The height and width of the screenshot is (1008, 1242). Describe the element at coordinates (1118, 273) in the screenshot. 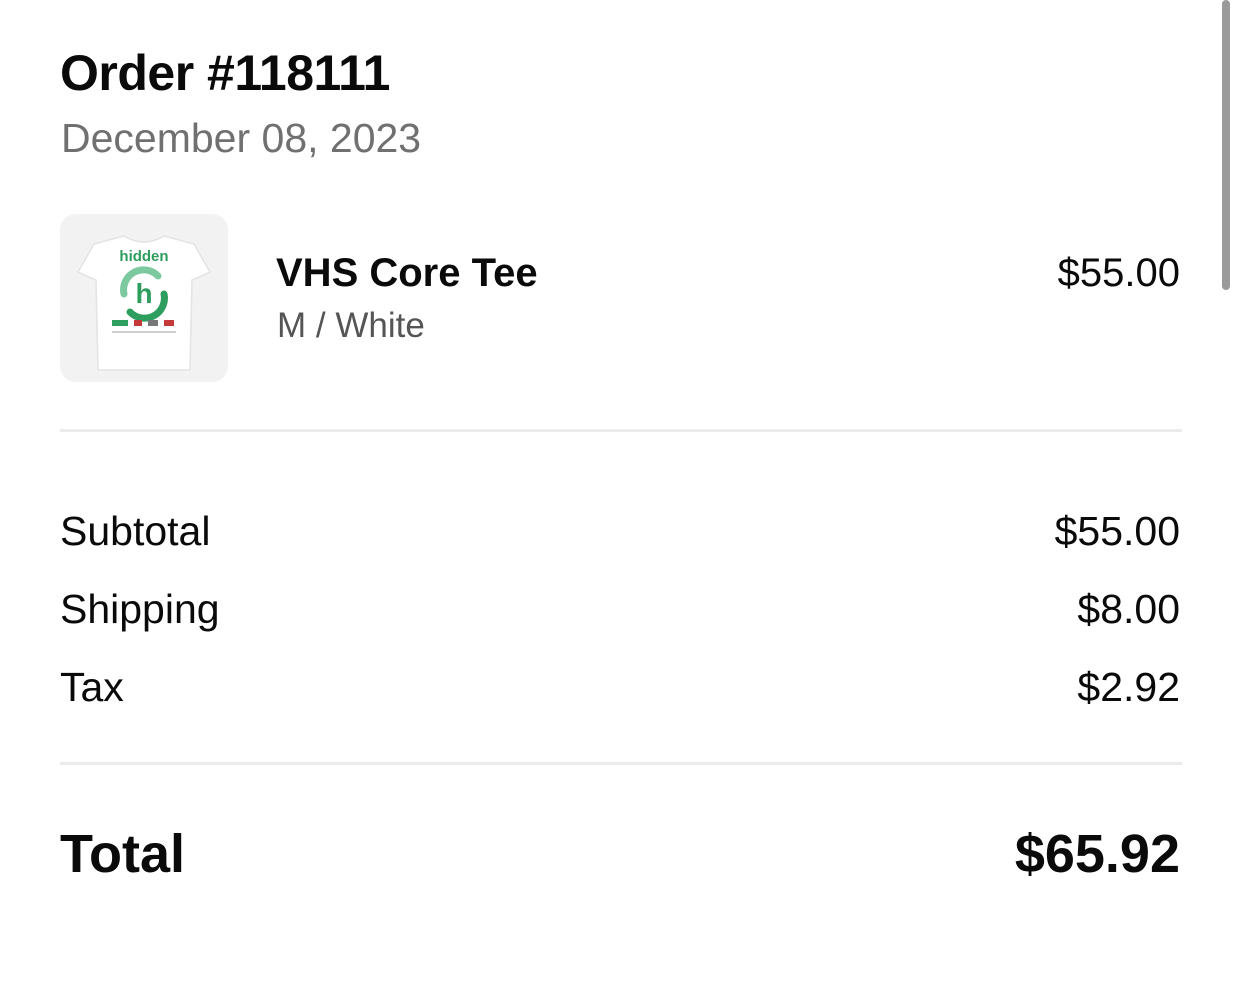

I see `item-price: $55.00` at that location.